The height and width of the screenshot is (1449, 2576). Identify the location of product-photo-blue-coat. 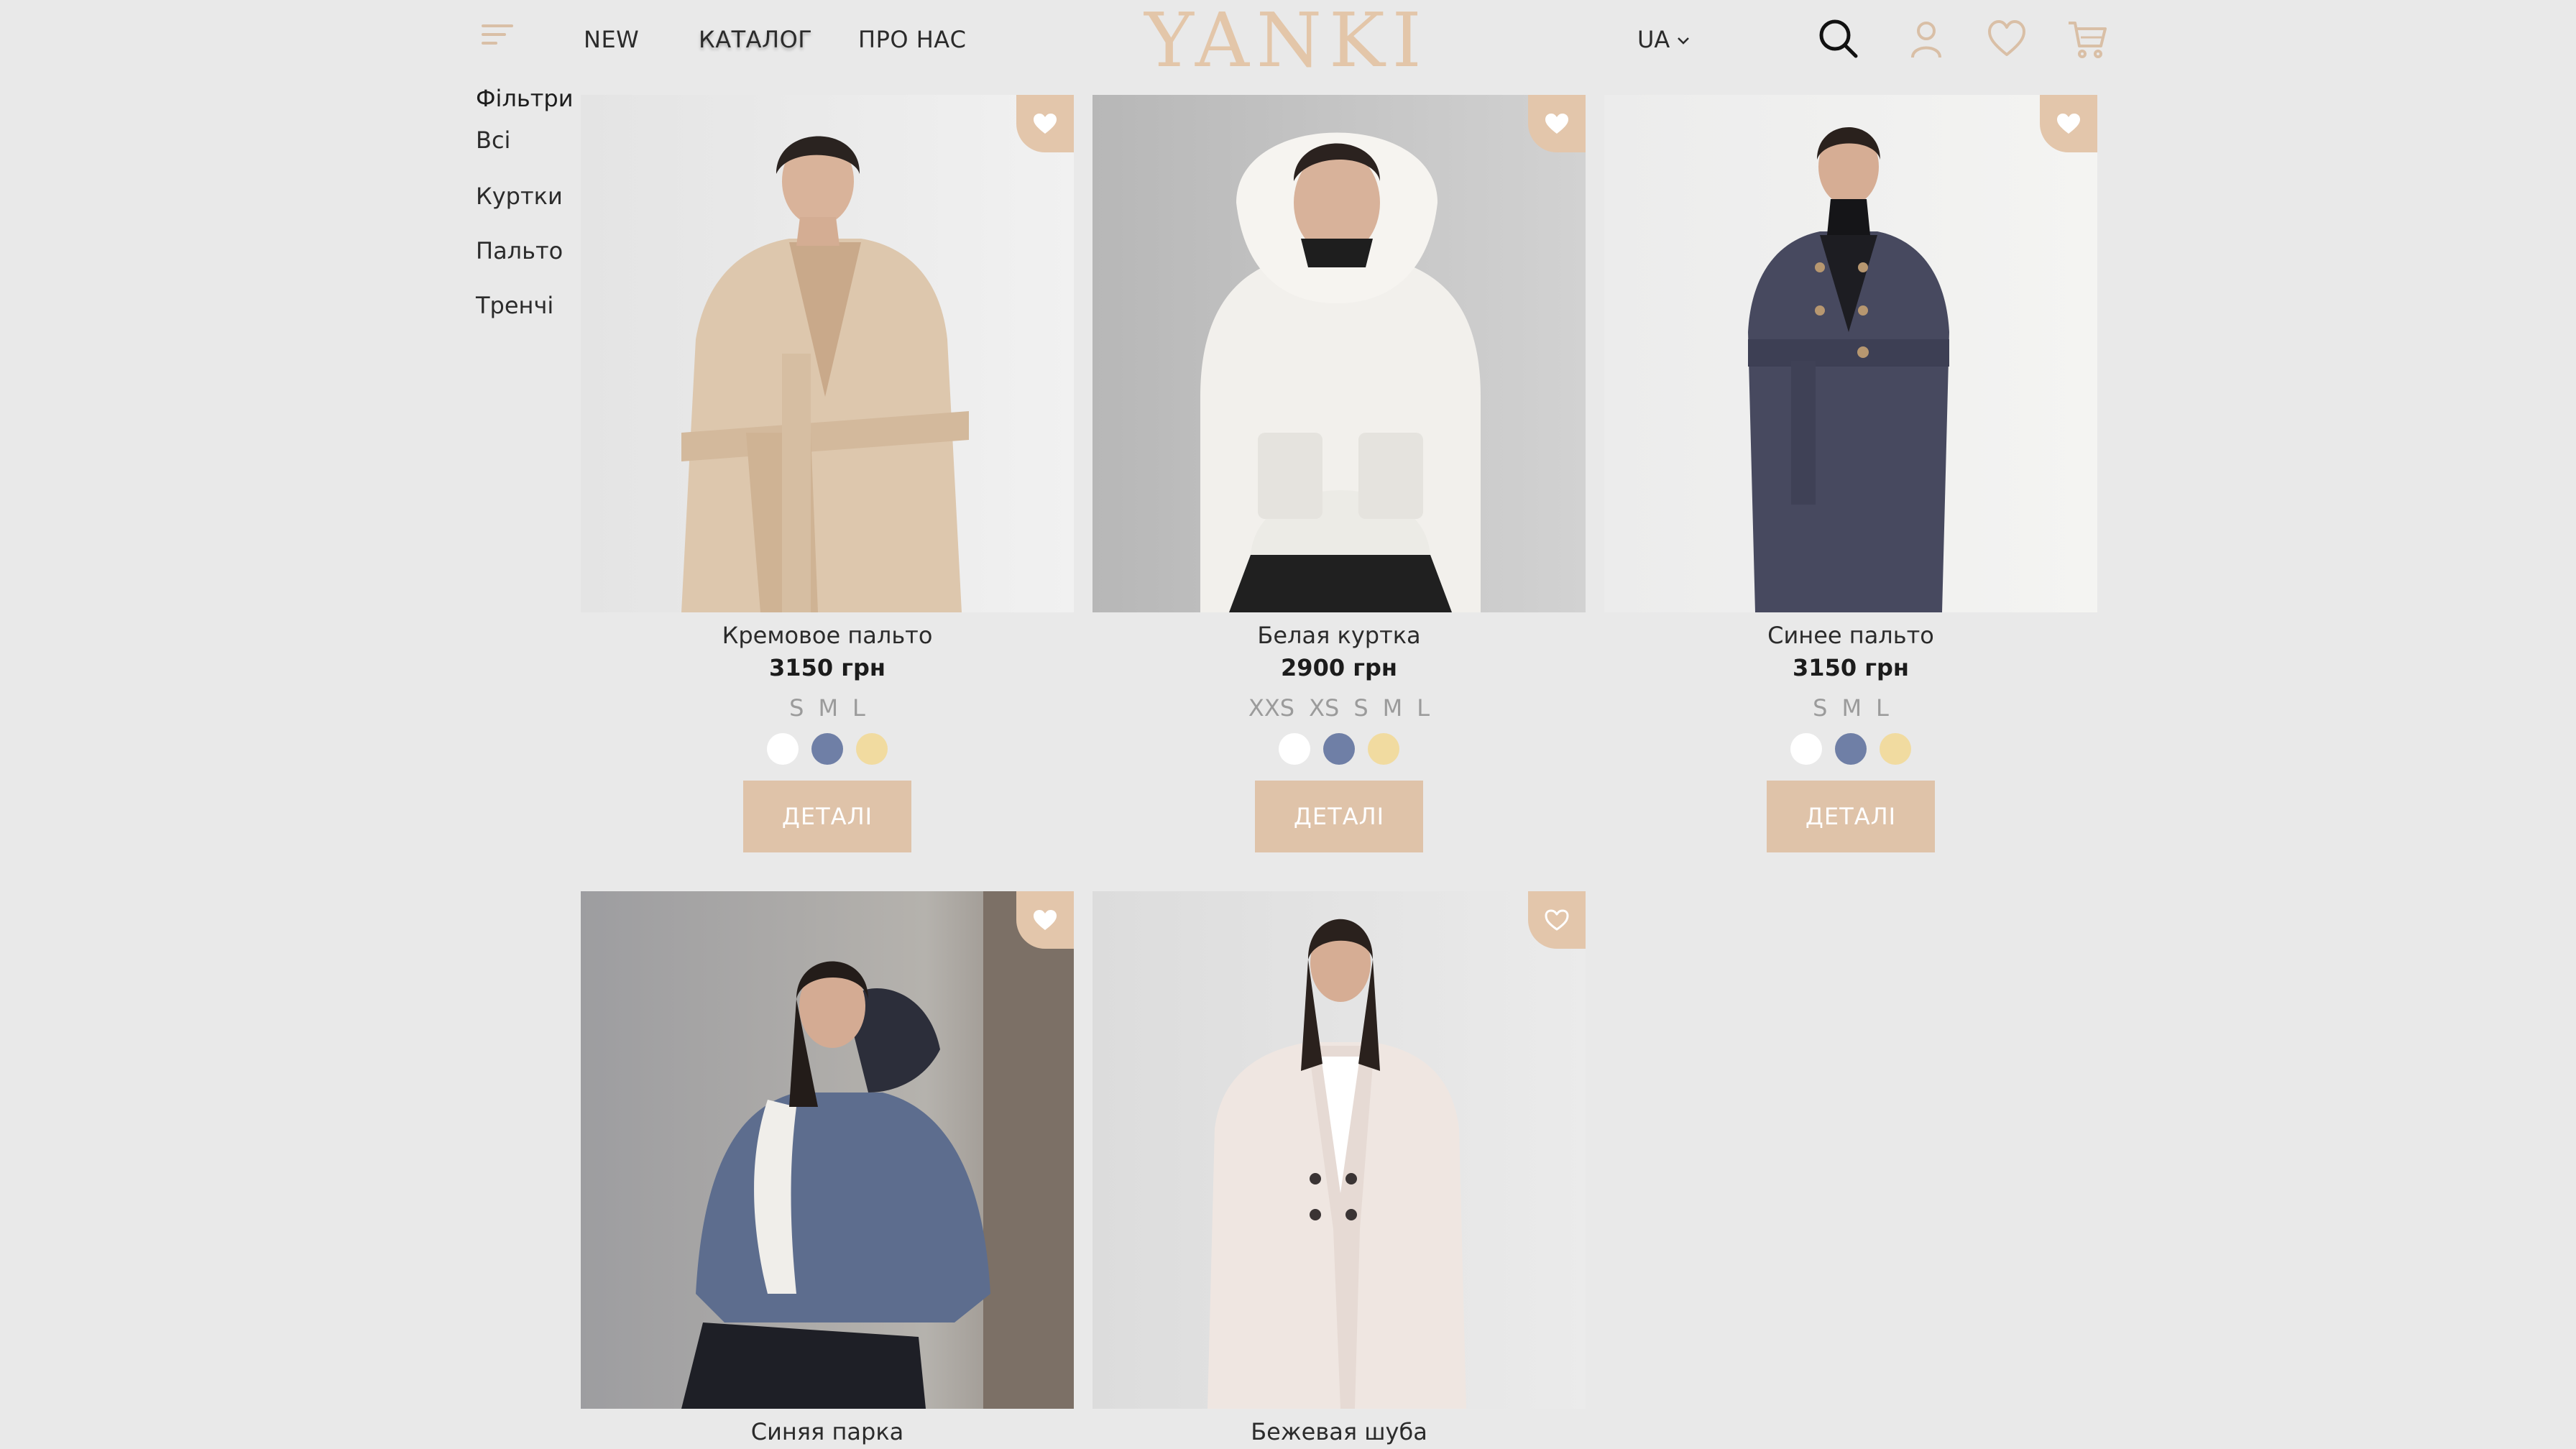
(1850, 353).